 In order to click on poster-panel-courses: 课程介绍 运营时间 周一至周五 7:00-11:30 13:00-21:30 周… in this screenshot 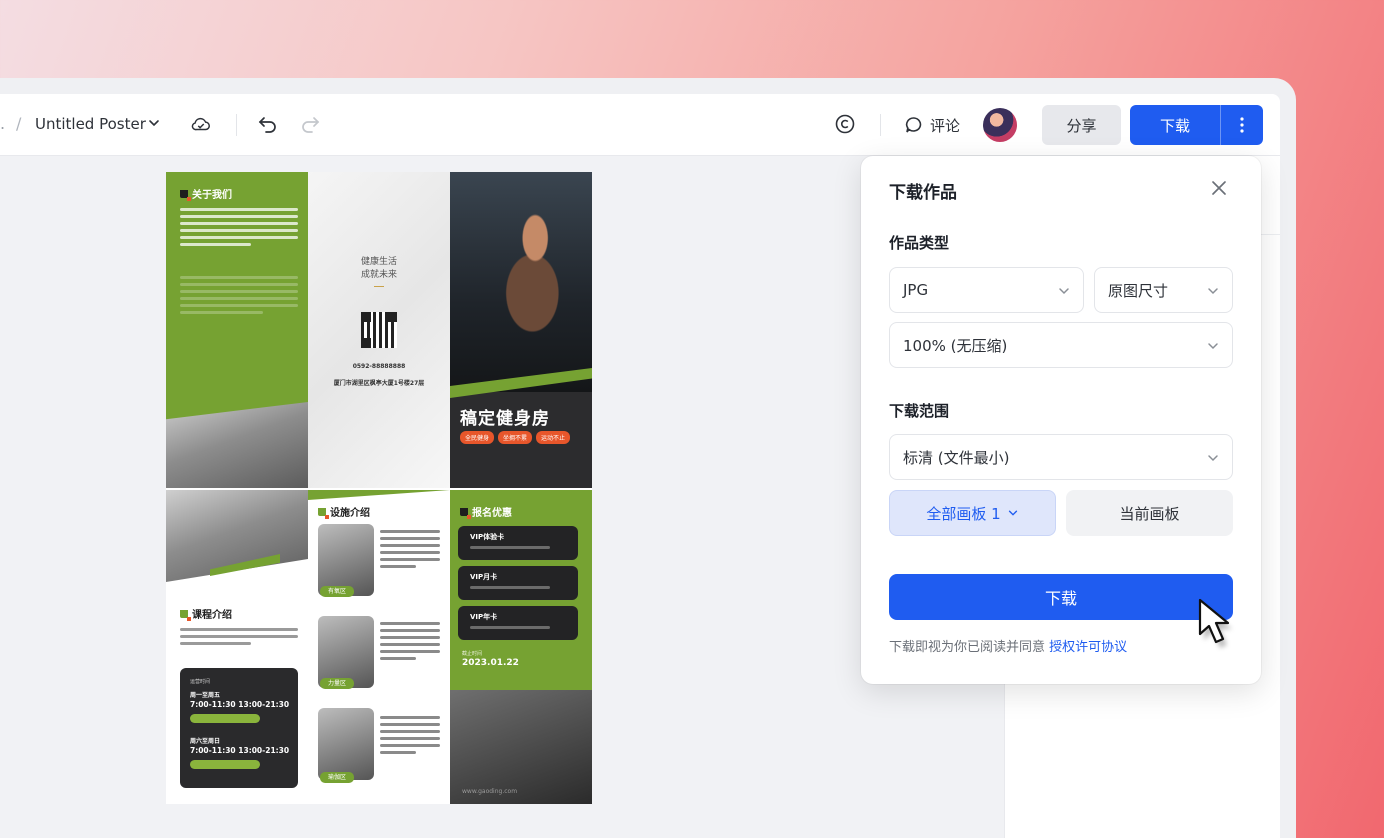, I will do `click(237, 647)`.